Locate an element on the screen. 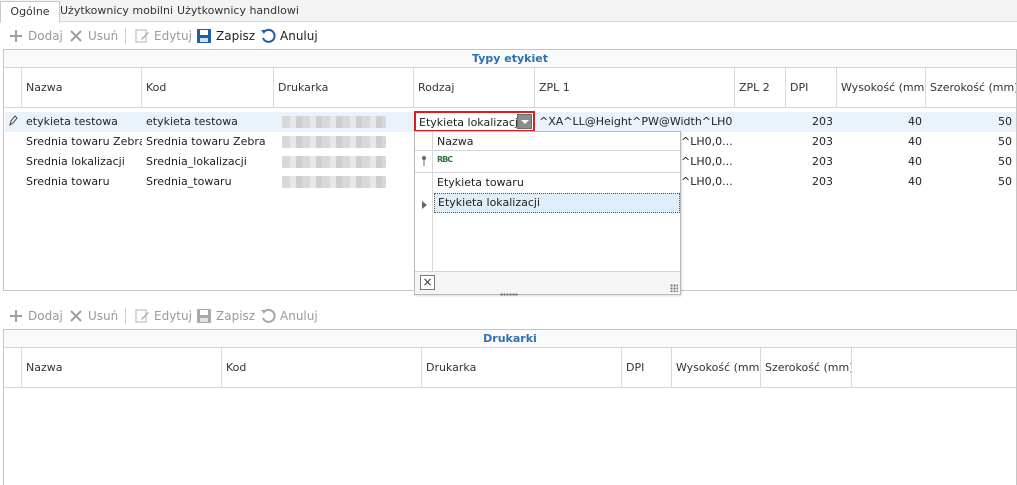  list-item-selected: Etykieta lokalizacji is located at coordinates (557, 203).